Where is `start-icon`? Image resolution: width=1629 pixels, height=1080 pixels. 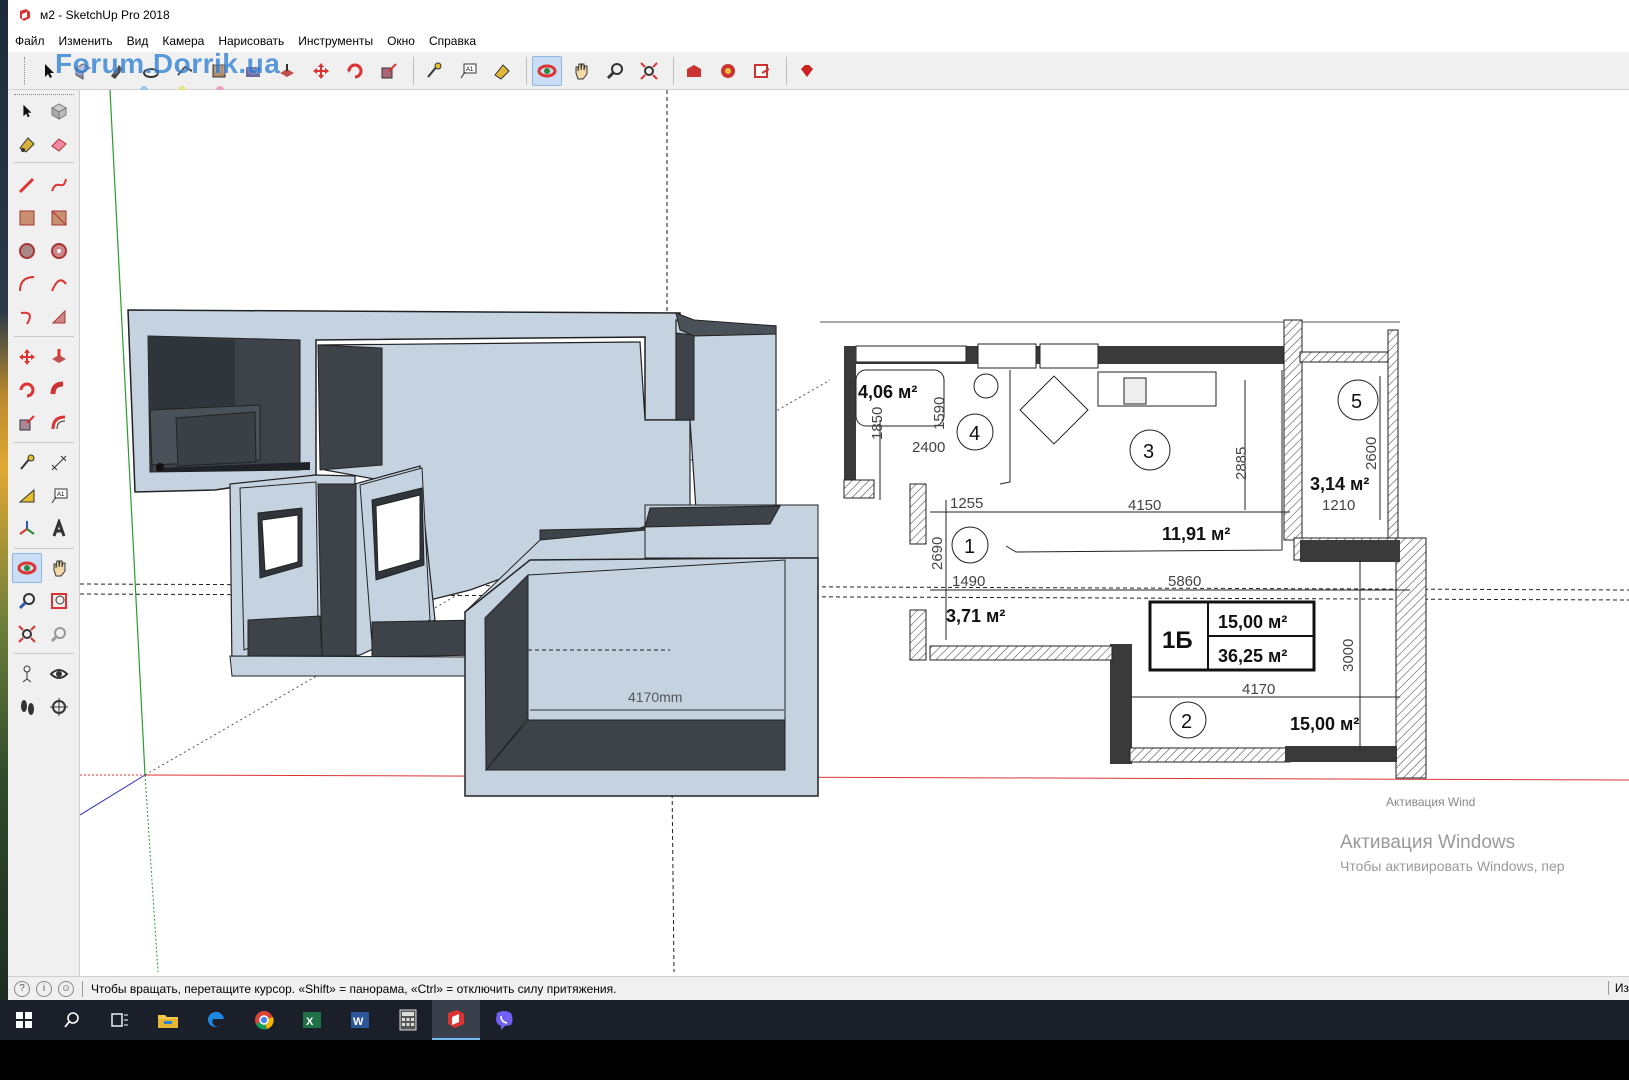
start-icon is located at coordinates (24, 1020).